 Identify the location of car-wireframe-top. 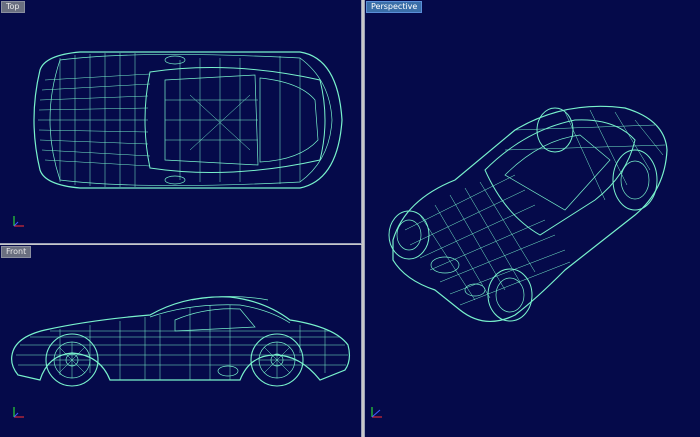
(188, 120).